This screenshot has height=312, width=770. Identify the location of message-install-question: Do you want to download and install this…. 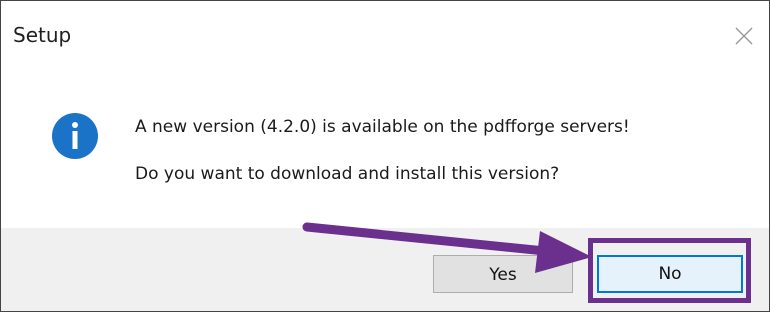
(347, 174).